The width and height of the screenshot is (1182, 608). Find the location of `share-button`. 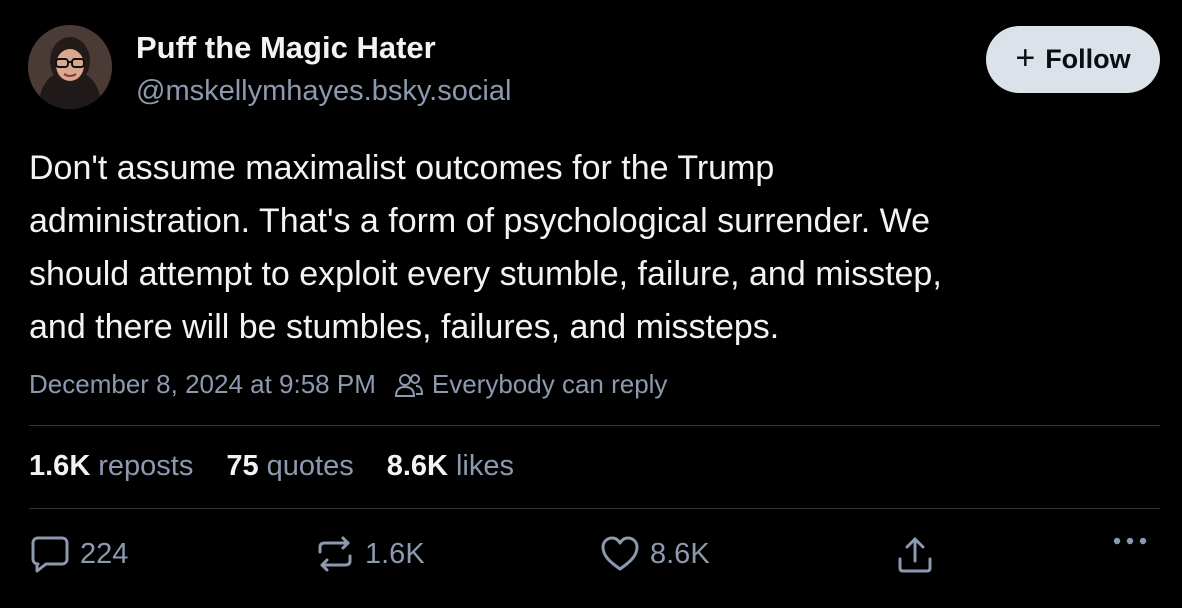

share-button is located at coordinates (915, 555).